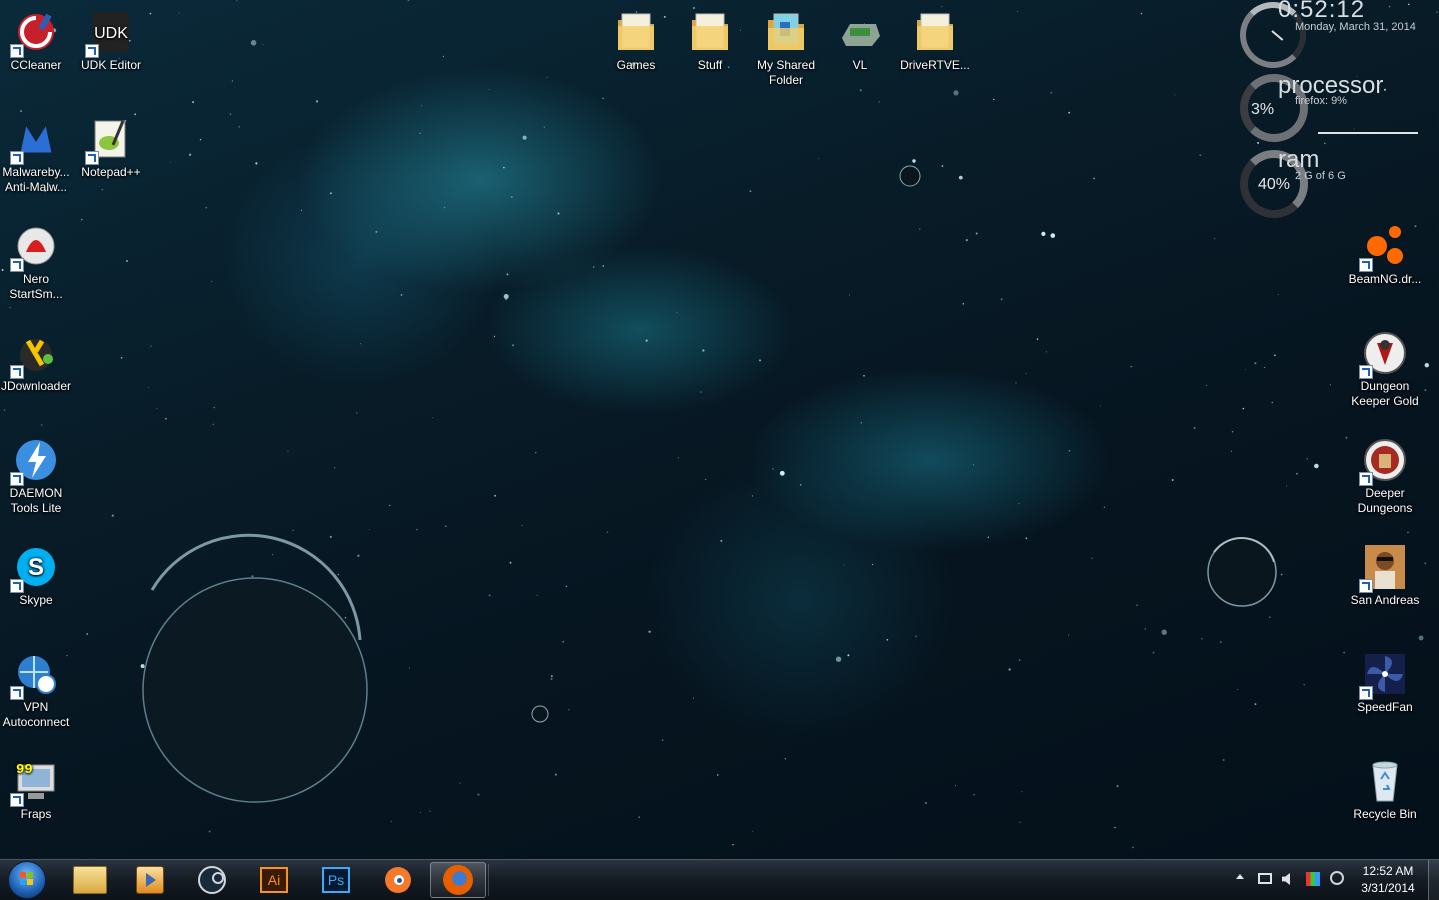 The height and width of the screenshot is (900, 1439). What do you see at coordinates (36, 814) in the screenshot?
I see `icon-label: Fraps` at bounding box center [36, 814].